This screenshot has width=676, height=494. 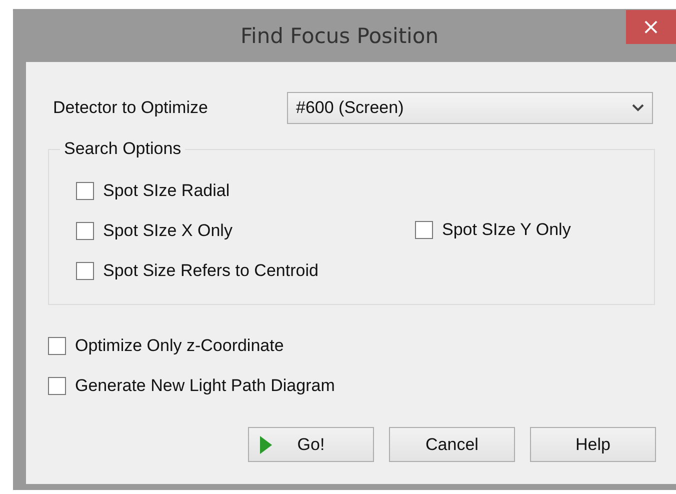 I want to click on play-icon, so click(x=266, y=445).